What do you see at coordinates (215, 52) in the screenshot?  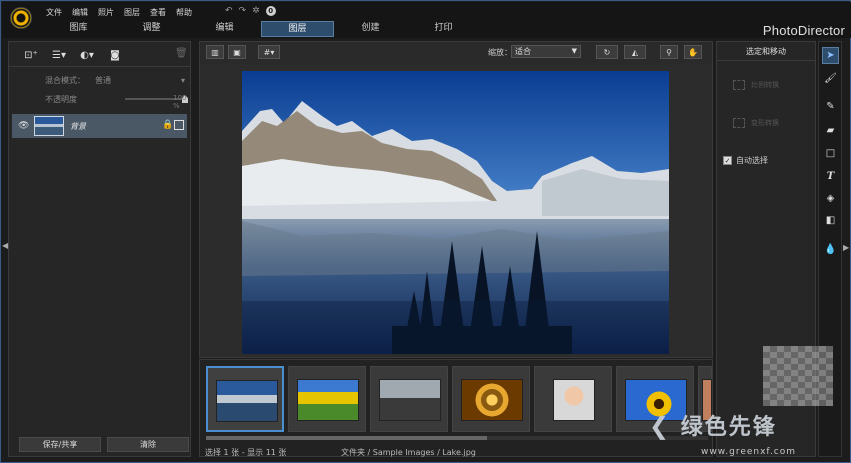 I see `histogram-icon: ▥` at bounding box center [215, 52].